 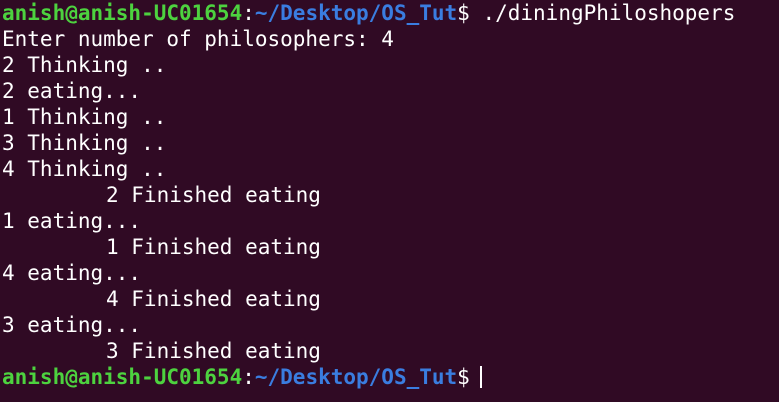 What do you see at coordinates (602, 13) in the screenshot?
I see `entered-command: ./diningPhiloshopers` at bounding box center [602, 13].